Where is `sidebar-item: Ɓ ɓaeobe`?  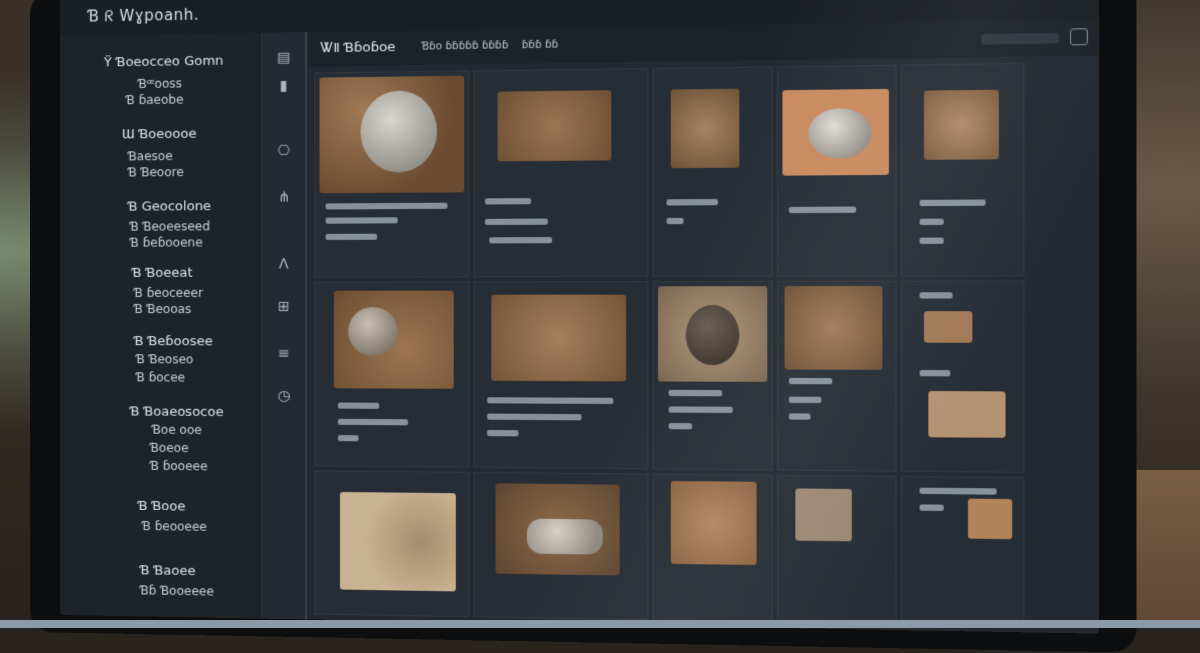
sidebar-item: Ɓ ɓaeobe is located at coordinates (155, 99).